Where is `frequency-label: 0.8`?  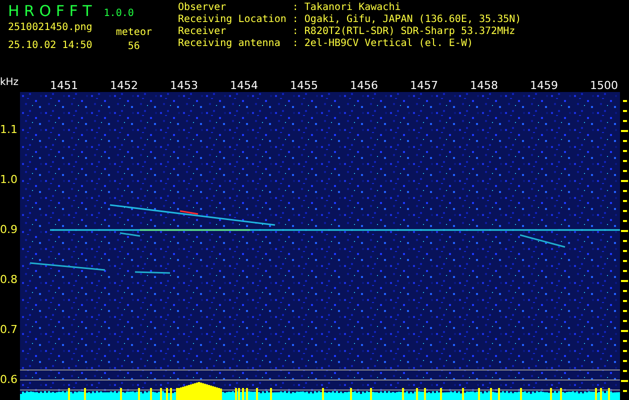 frequency-label: 0.8 is located at coordinates (9, 280).